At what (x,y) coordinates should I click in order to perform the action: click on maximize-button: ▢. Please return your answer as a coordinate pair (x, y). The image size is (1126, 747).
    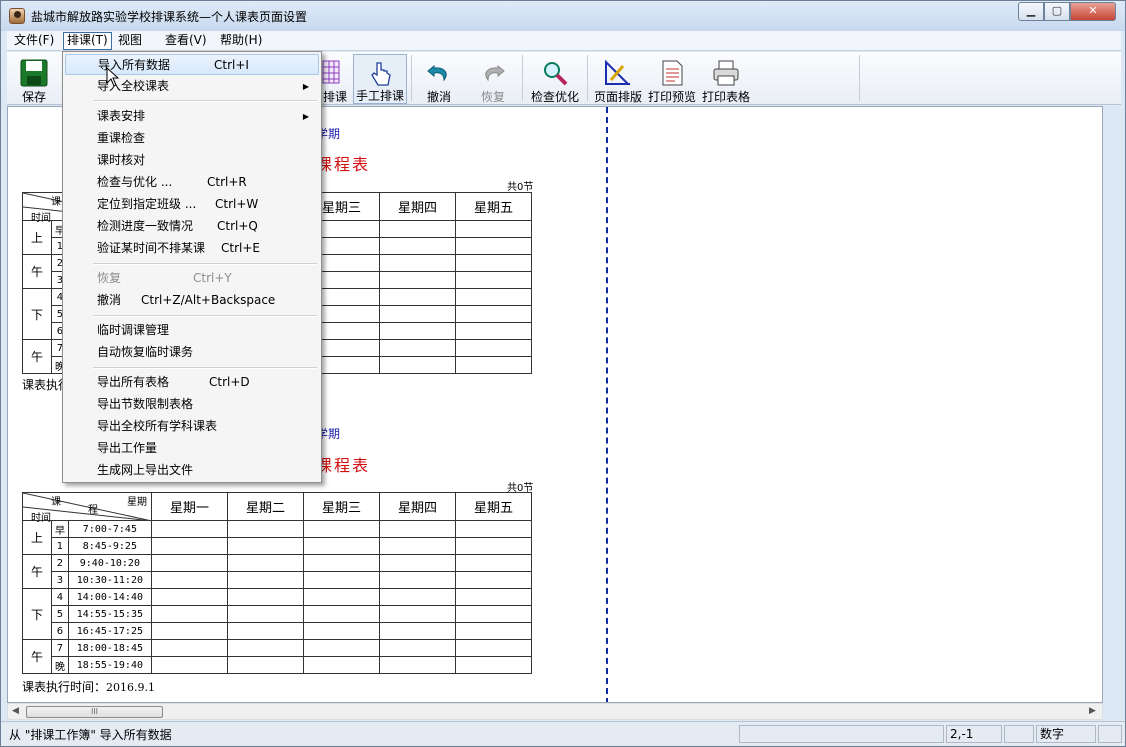
    Looking at the image, I should click on (1057, 11).